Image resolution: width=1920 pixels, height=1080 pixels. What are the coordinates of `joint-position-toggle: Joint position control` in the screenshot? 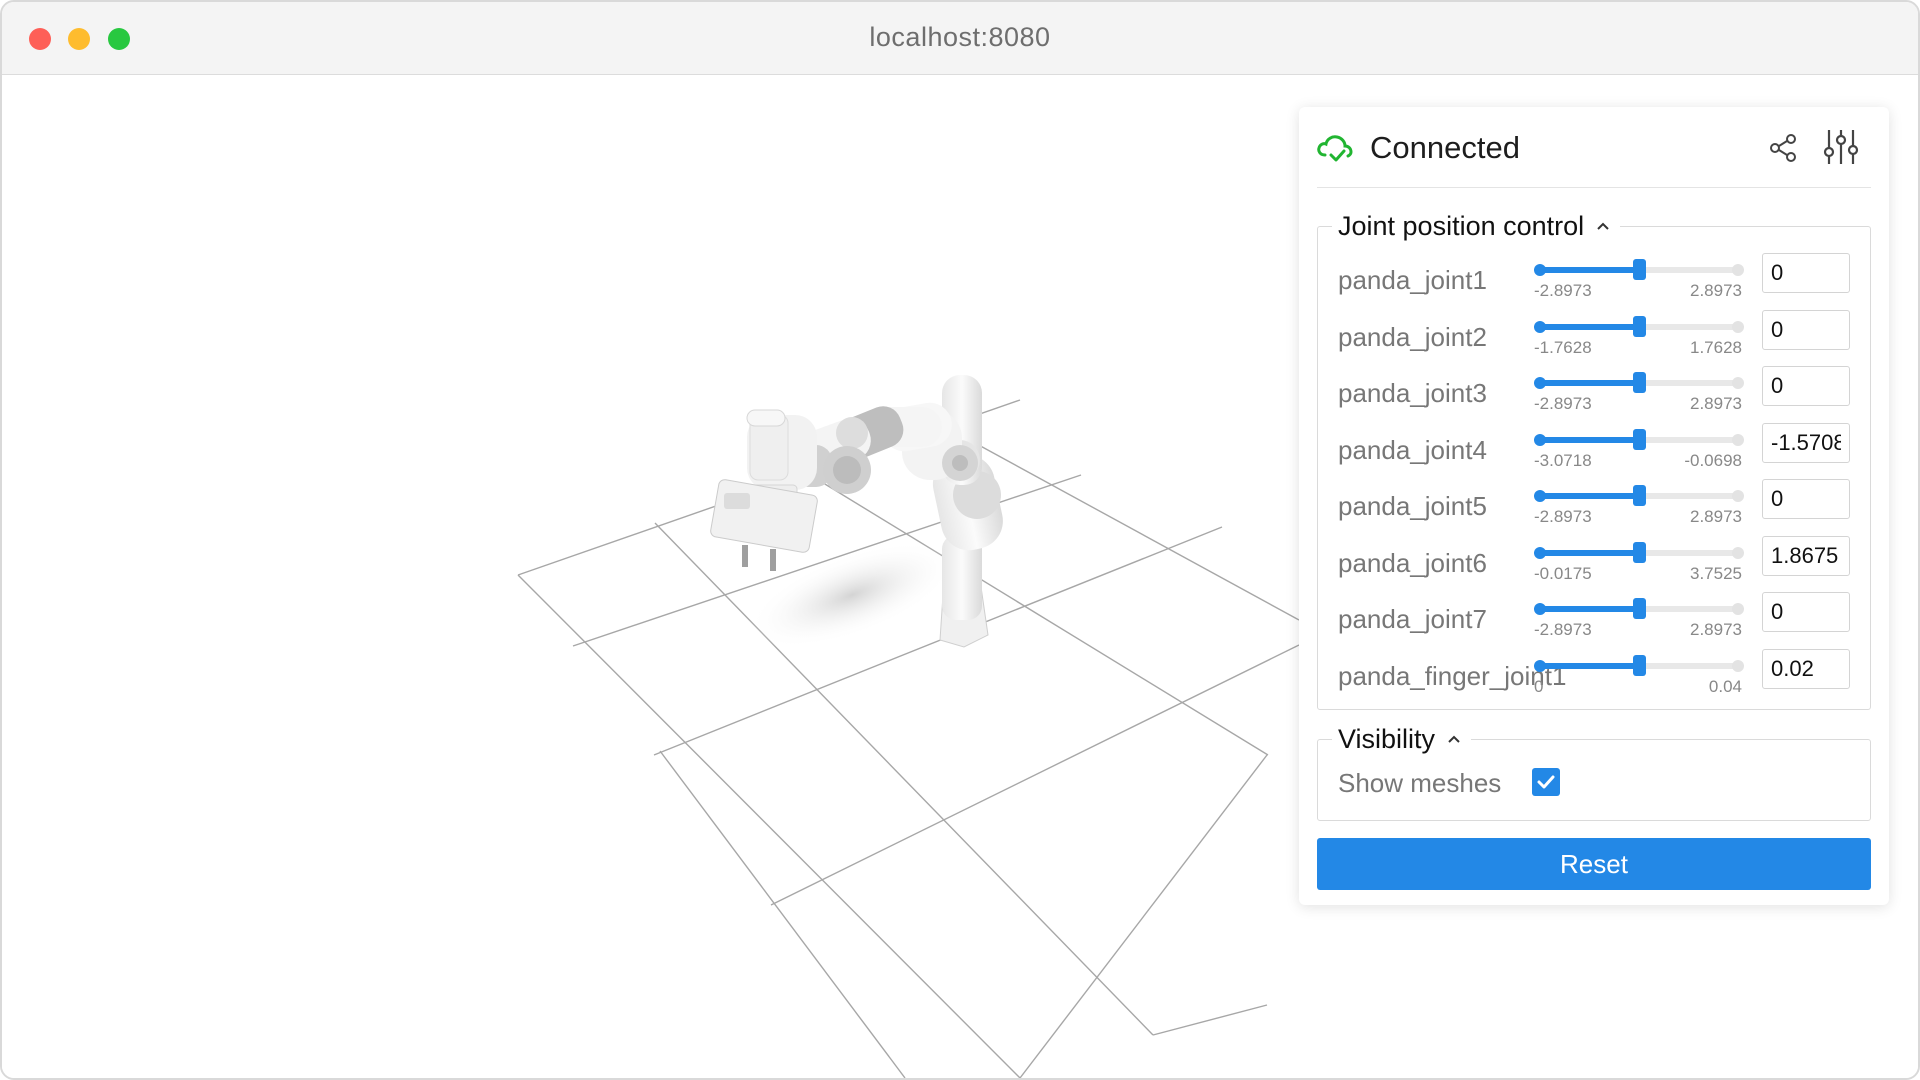 It's located at (1476, 226).